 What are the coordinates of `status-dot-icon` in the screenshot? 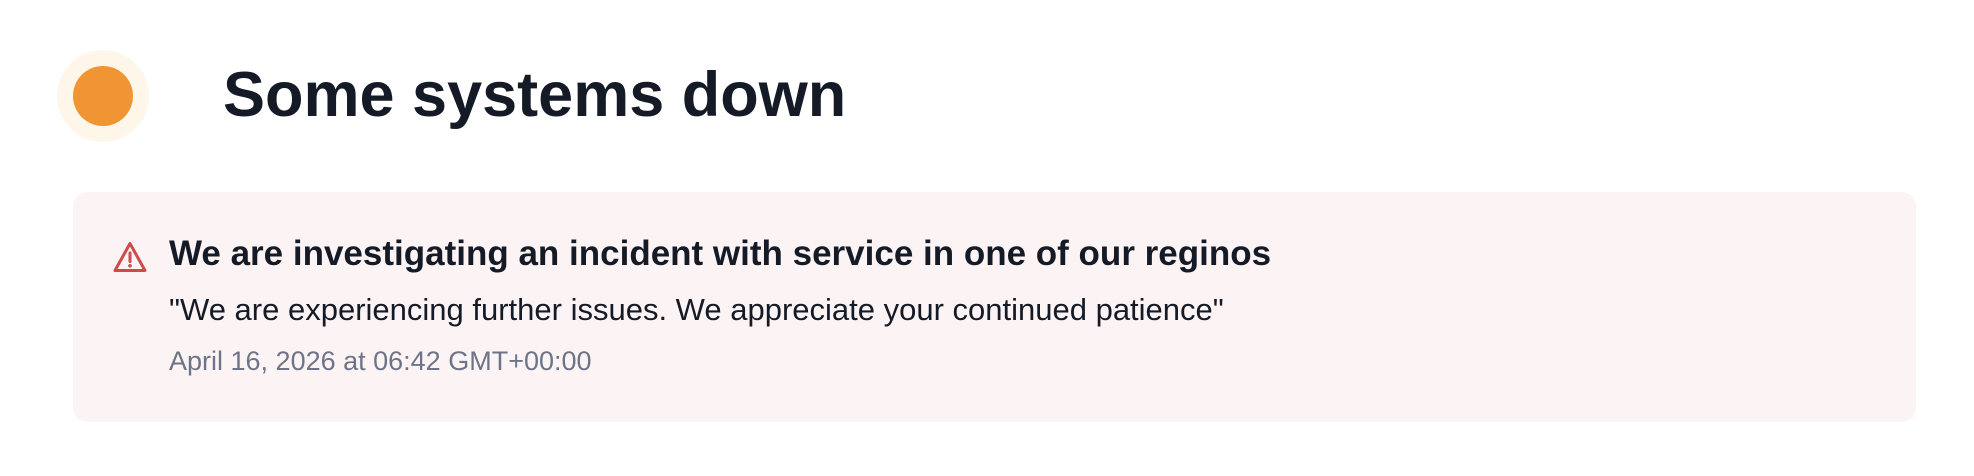 It's located at (103, 96).